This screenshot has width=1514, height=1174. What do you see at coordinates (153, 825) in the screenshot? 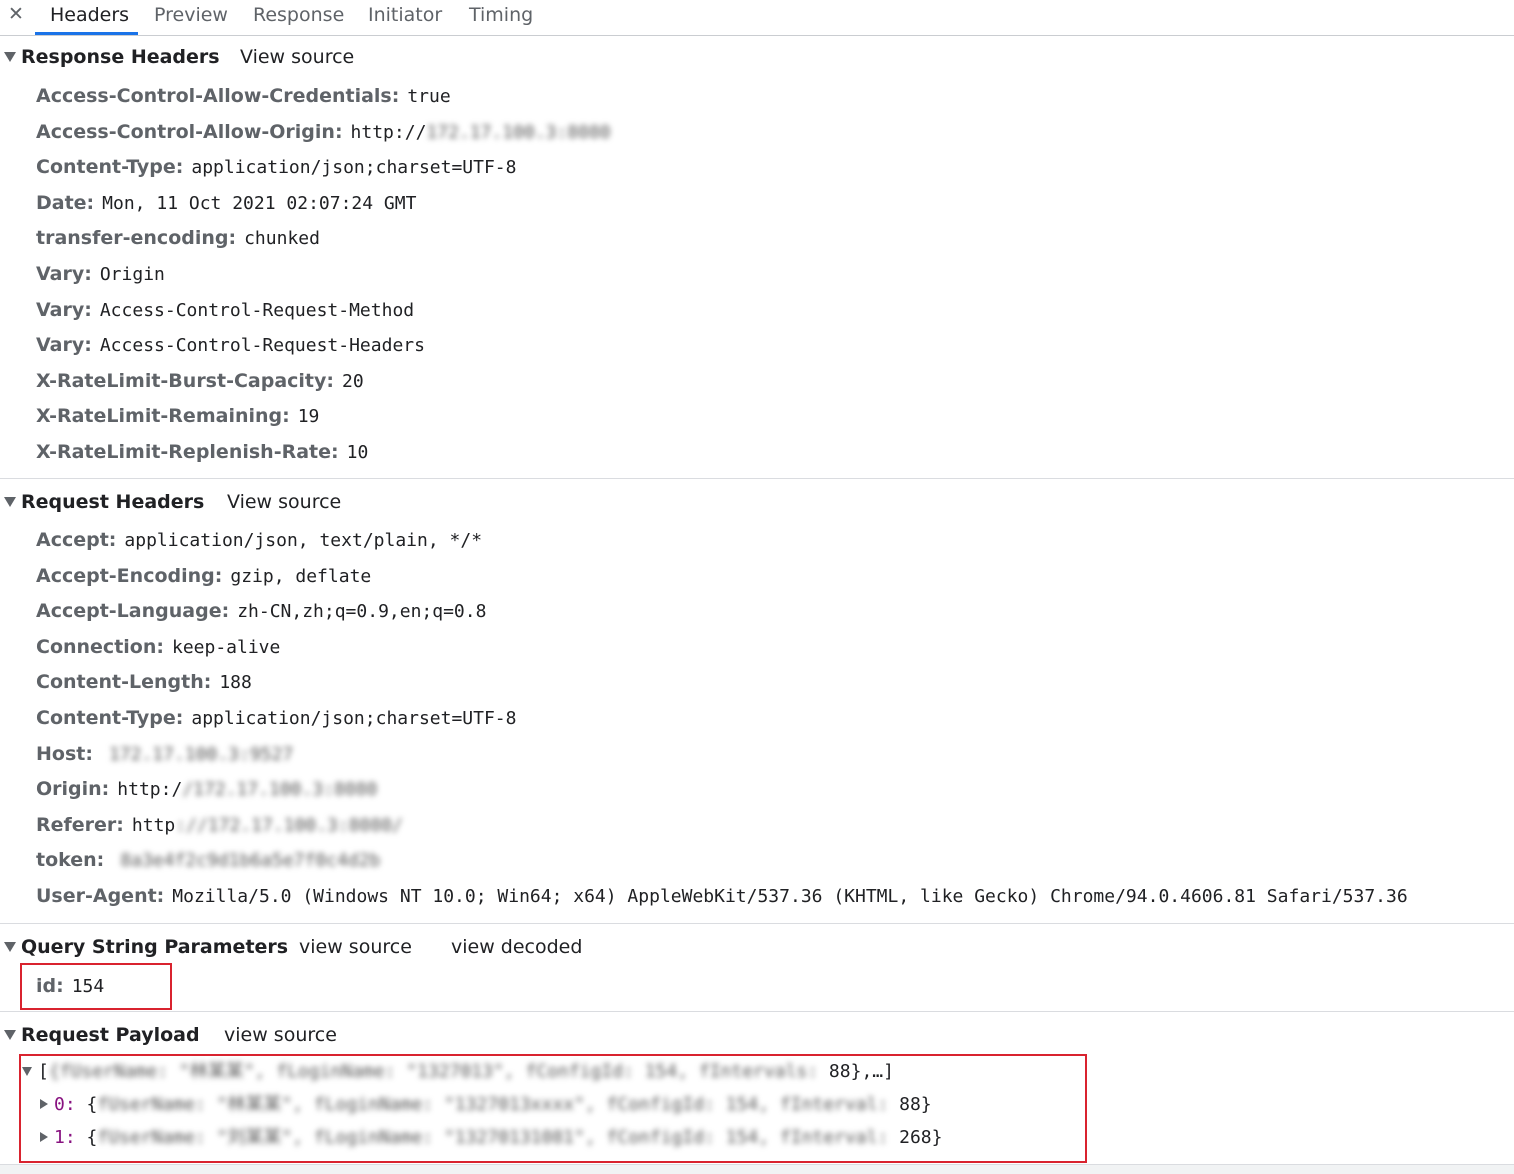
I see `header-value: http` at bounding box center [153, 825].